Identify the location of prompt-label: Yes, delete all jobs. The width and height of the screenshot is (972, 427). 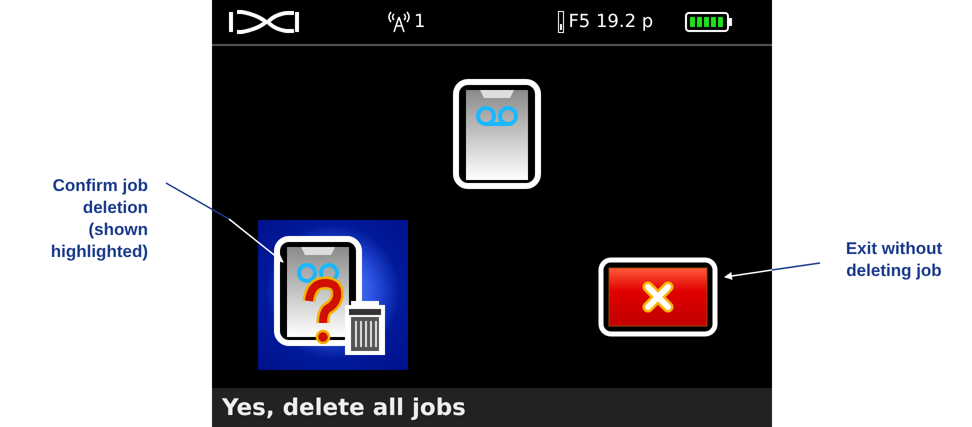
(344, 407).